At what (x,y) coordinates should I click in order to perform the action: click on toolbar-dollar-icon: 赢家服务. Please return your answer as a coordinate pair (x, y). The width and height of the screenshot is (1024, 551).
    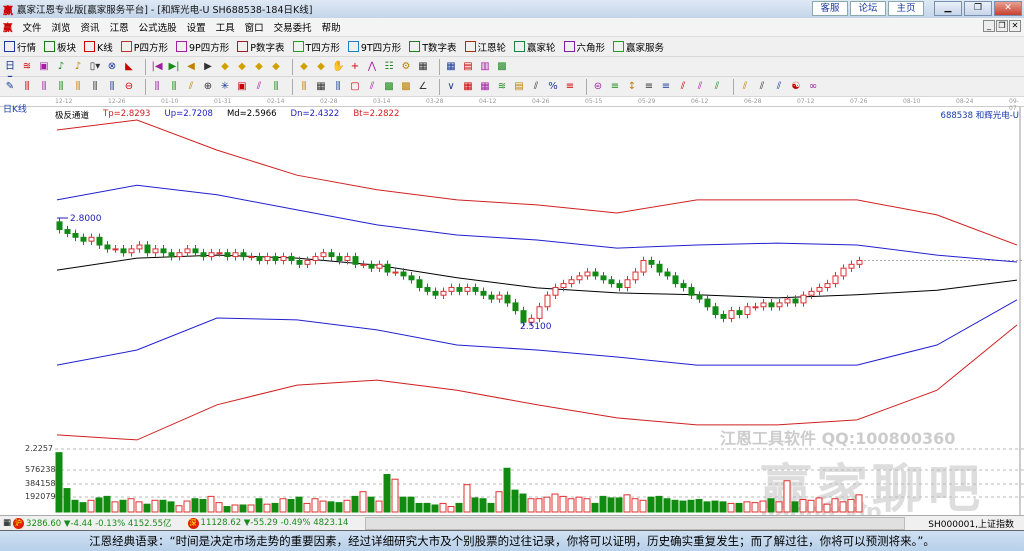
    Looking at the image, I should click on (638, 47).